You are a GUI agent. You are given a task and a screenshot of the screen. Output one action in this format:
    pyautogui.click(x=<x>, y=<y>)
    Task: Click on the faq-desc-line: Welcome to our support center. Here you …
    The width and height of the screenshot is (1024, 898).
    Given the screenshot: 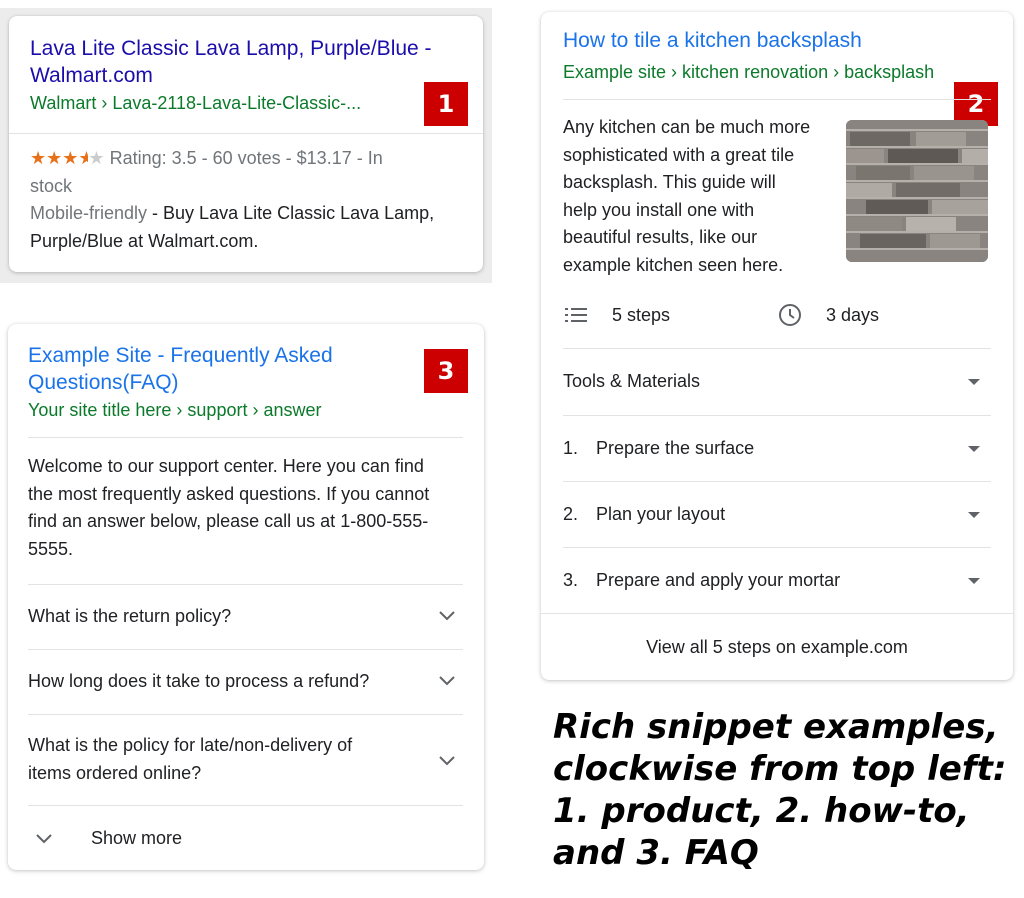 What is the action you would take?
    pyautogui.click(x=226, y=466)
    